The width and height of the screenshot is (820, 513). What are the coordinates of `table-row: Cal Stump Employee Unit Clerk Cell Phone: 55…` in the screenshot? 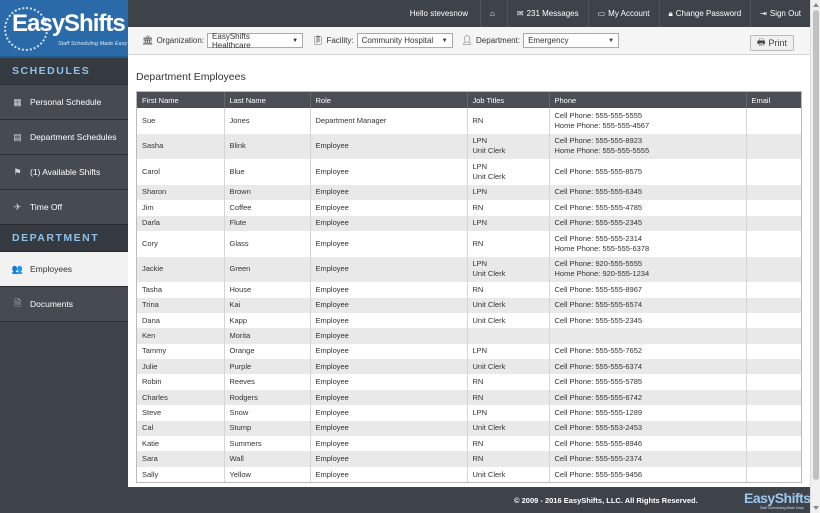 It's located at (469, 428).